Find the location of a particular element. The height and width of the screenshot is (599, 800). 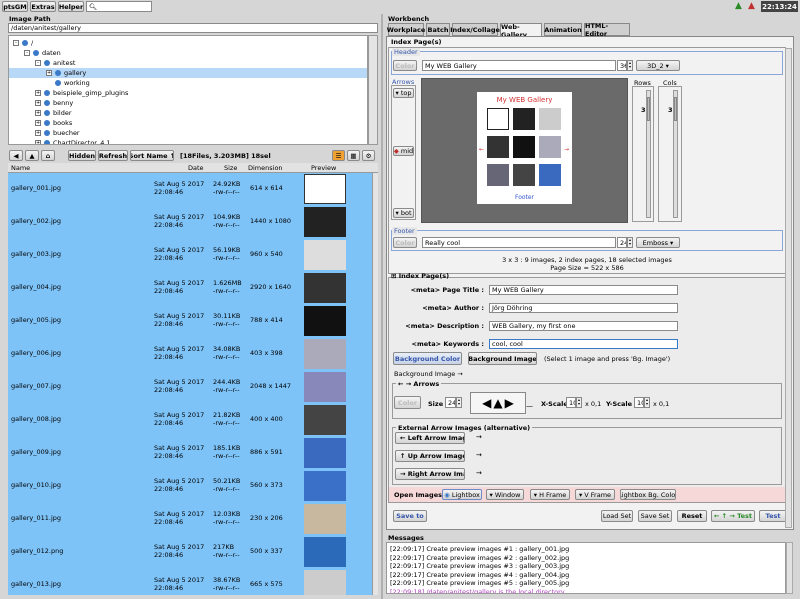

header-text-input: My WEB Gallery is located at coordinates (519, 65).